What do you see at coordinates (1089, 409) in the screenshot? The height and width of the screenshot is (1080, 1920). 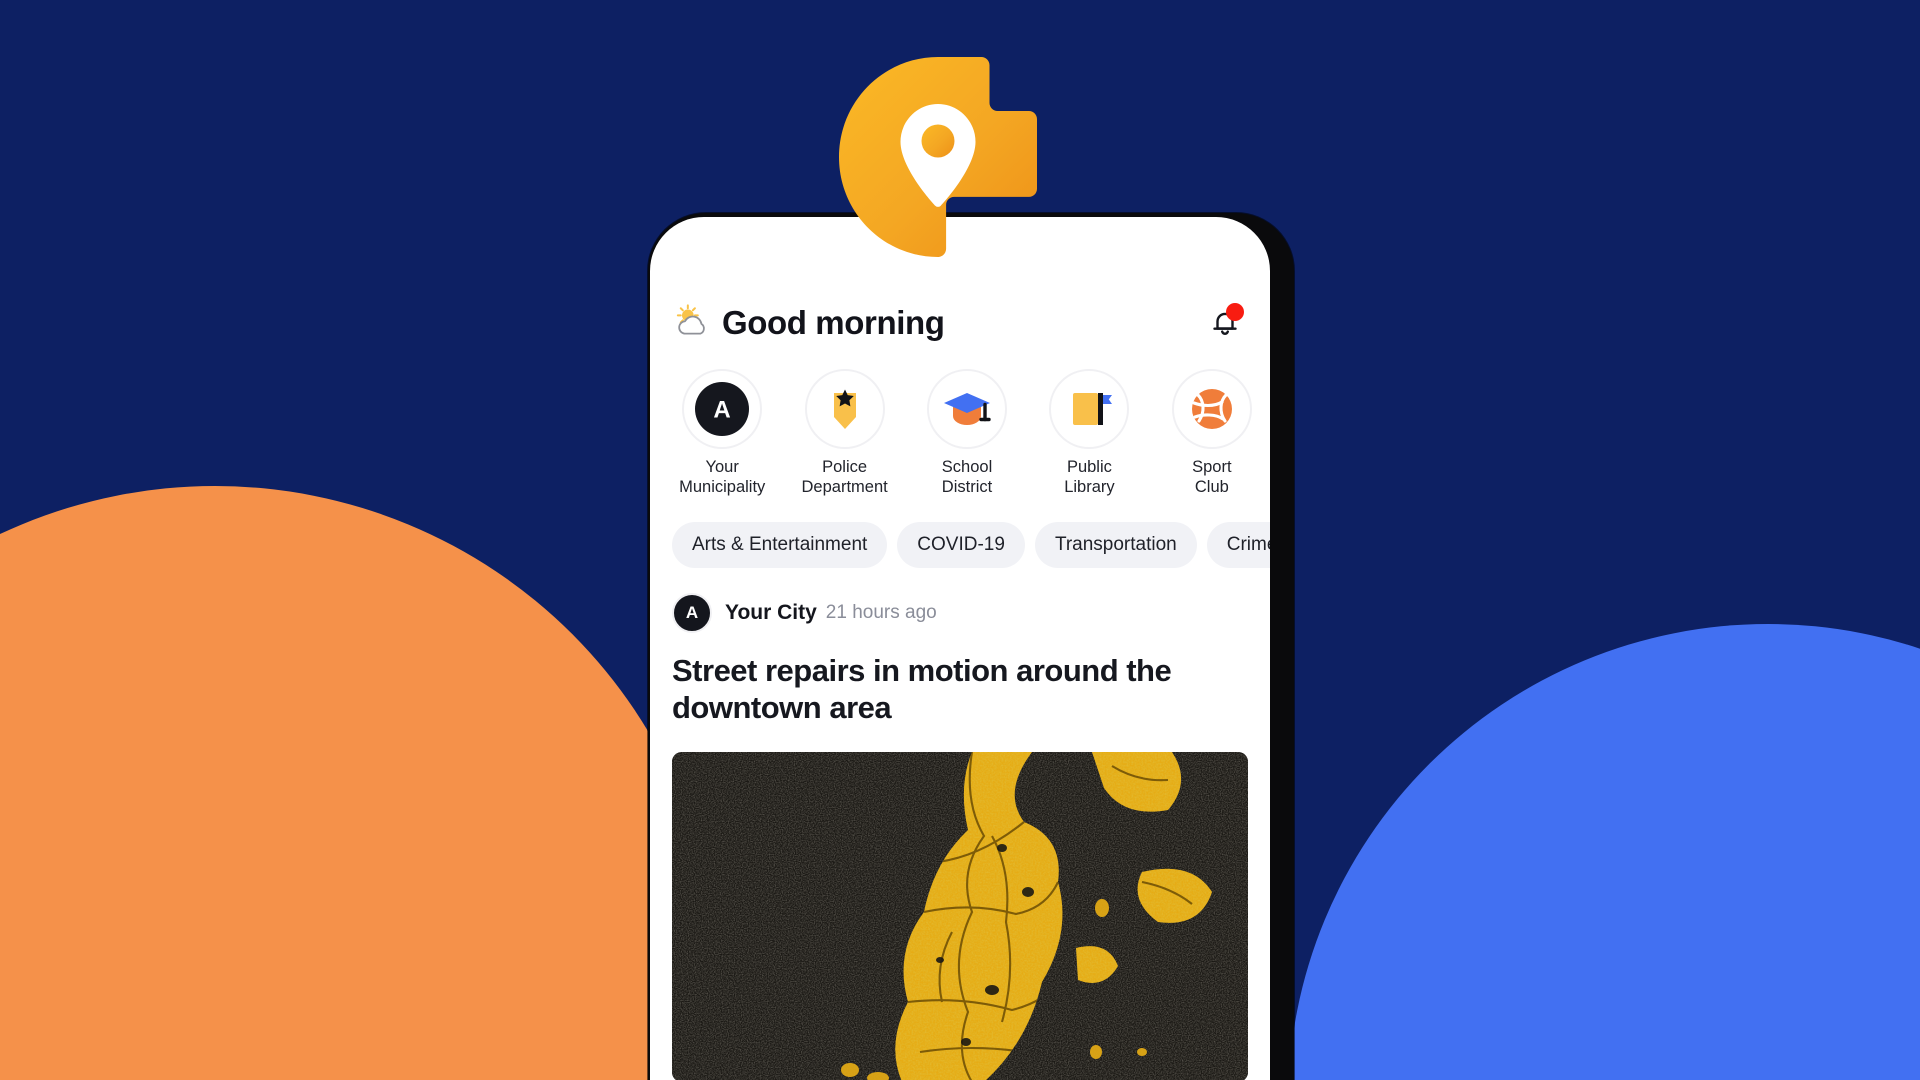 I see `book-bookmark-icon` at bounding box center [1089, 409].